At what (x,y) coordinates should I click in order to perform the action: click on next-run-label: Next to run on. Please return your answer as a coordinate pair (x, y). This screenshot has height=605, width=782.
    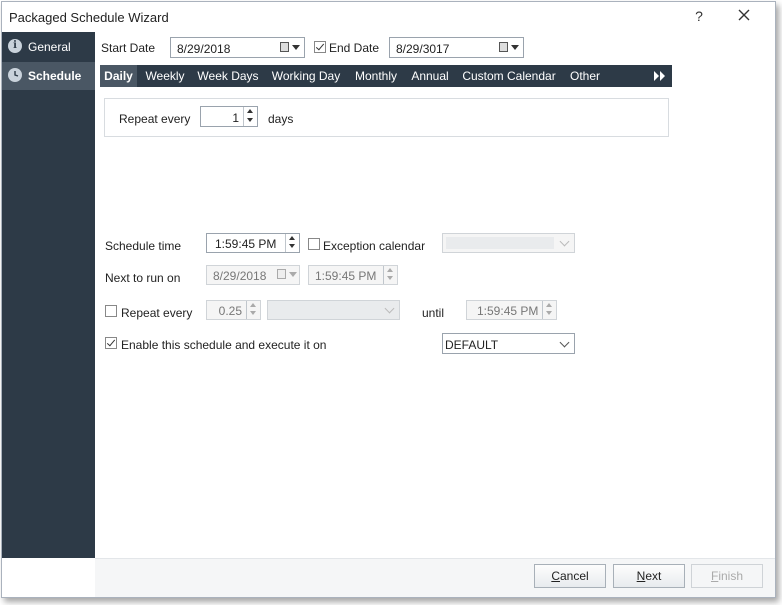
    Looking at the image, I should click on (143, 278).